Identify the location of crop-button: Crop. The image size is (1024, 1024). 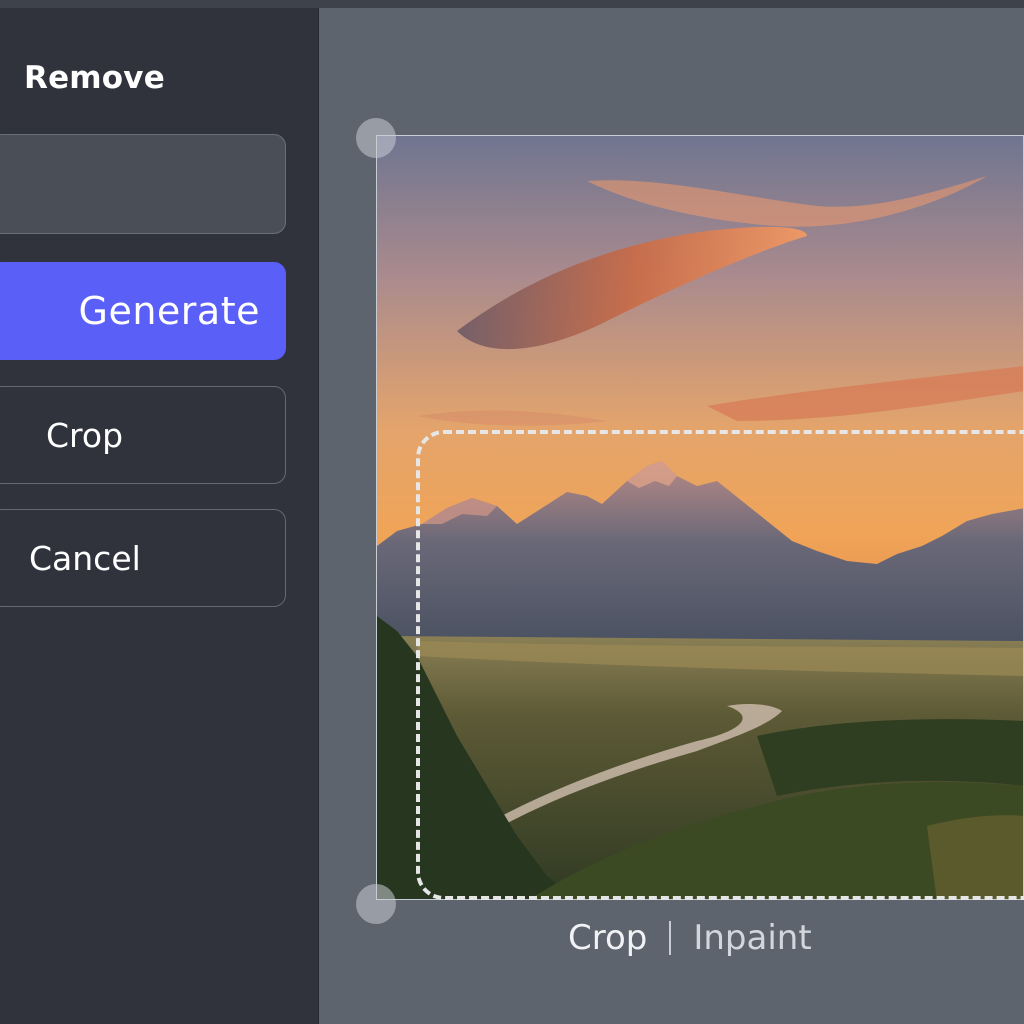
(143, 435).